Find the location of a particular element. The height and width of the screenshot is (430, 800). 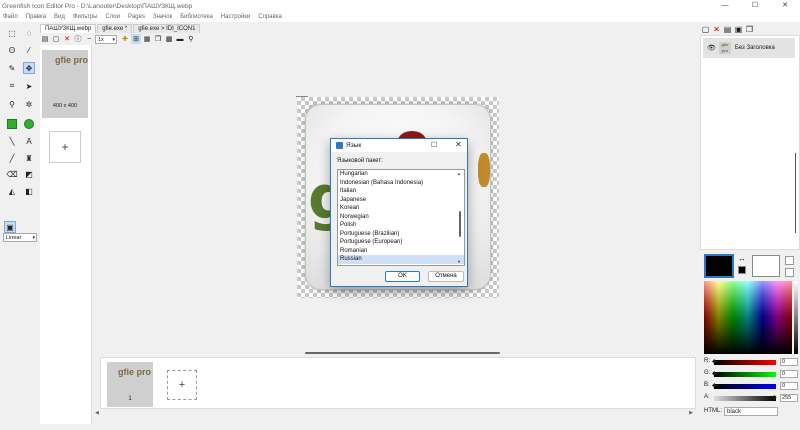

maximize-button: ☐ is located at coordinates (755, 6).